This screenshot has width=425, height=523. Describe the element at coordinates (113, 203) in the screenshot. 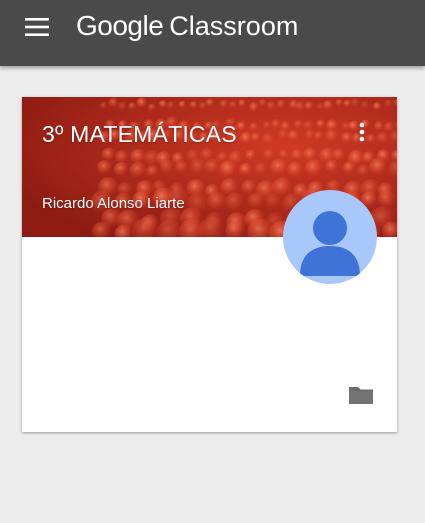

I see `course-teacher-name: Ricardo Alonso Liarte` at that location.